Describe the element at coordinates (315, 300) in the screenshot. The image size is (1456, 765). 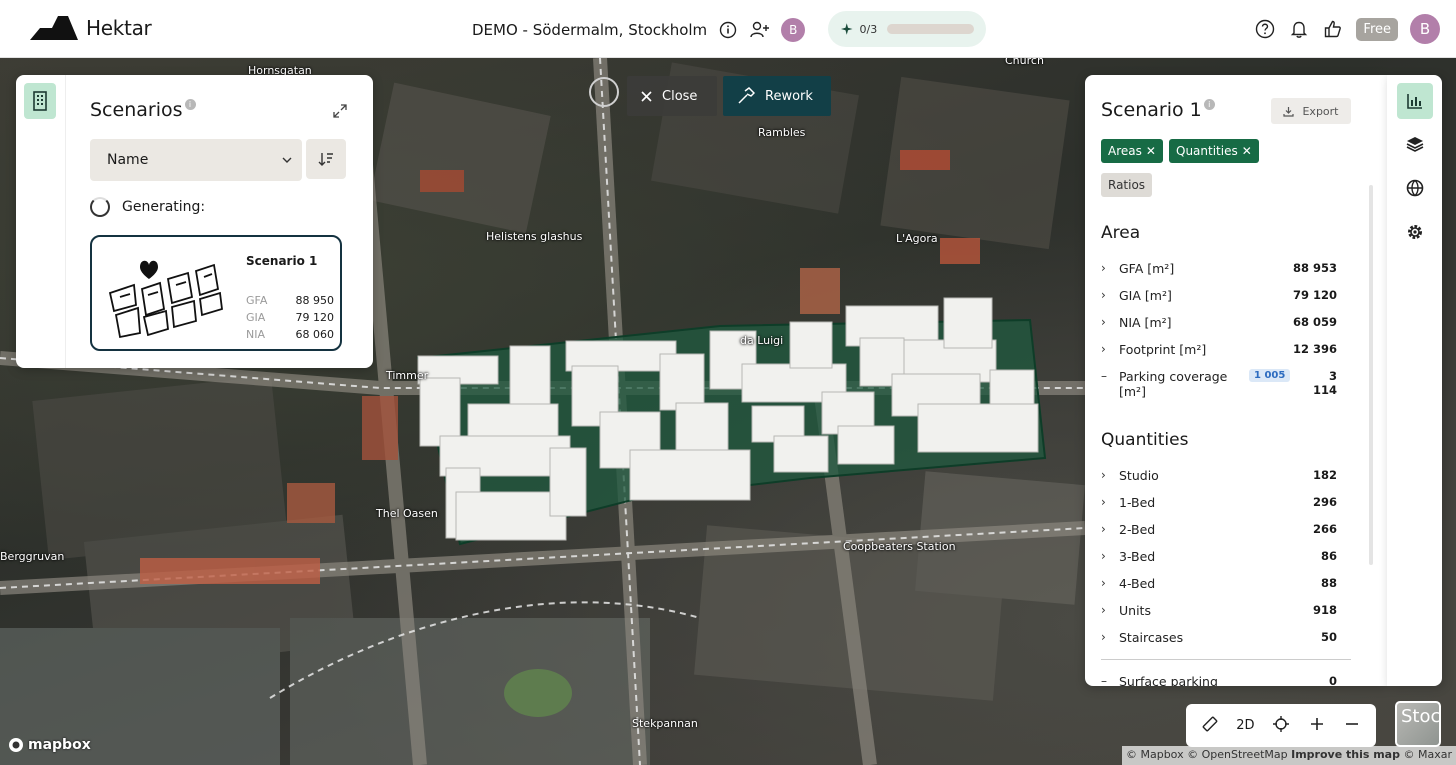
I see `stat-value: 88 950` at that location.